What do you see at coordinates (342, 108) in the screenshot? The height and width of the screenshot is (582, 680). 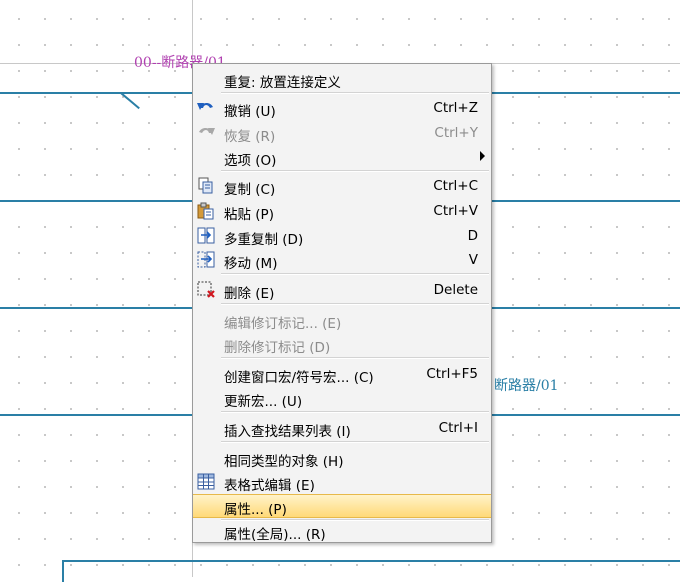 I see `menu-item-undo: 撤销 (U) Ctrl+Z` at bounding box center [342, 108].